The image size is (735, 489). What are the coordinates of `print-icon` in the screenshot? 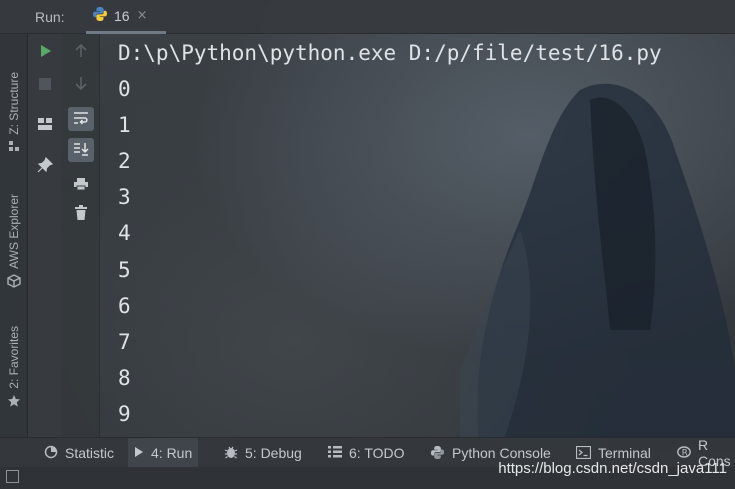 It's located at (81, 185).